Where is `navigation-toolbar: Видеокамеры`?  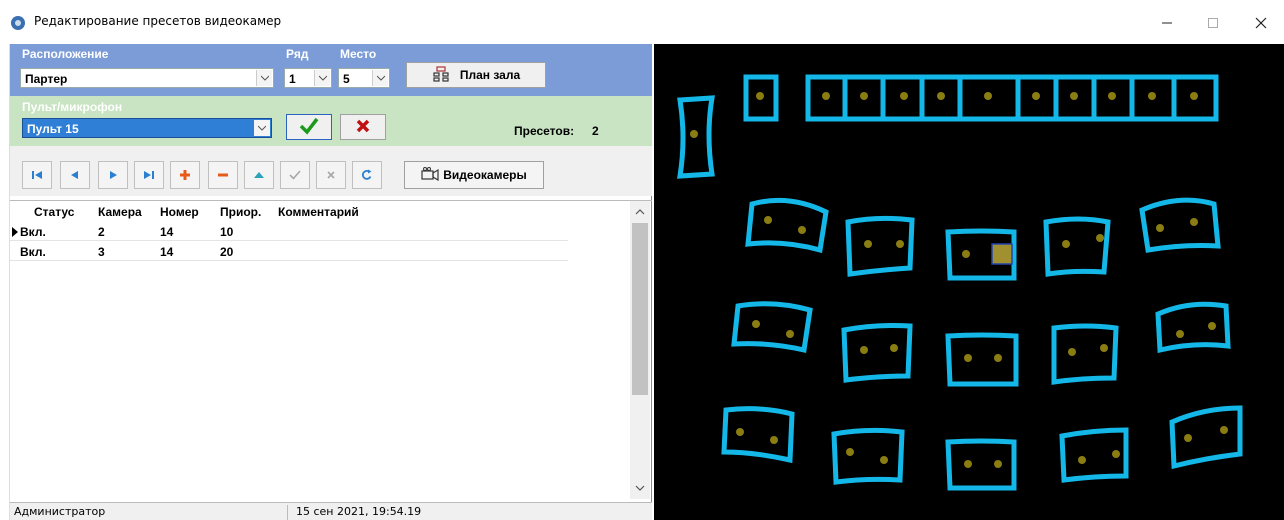
navigation-toolbar: Видеокамеры is located at coordinates (331, 171).